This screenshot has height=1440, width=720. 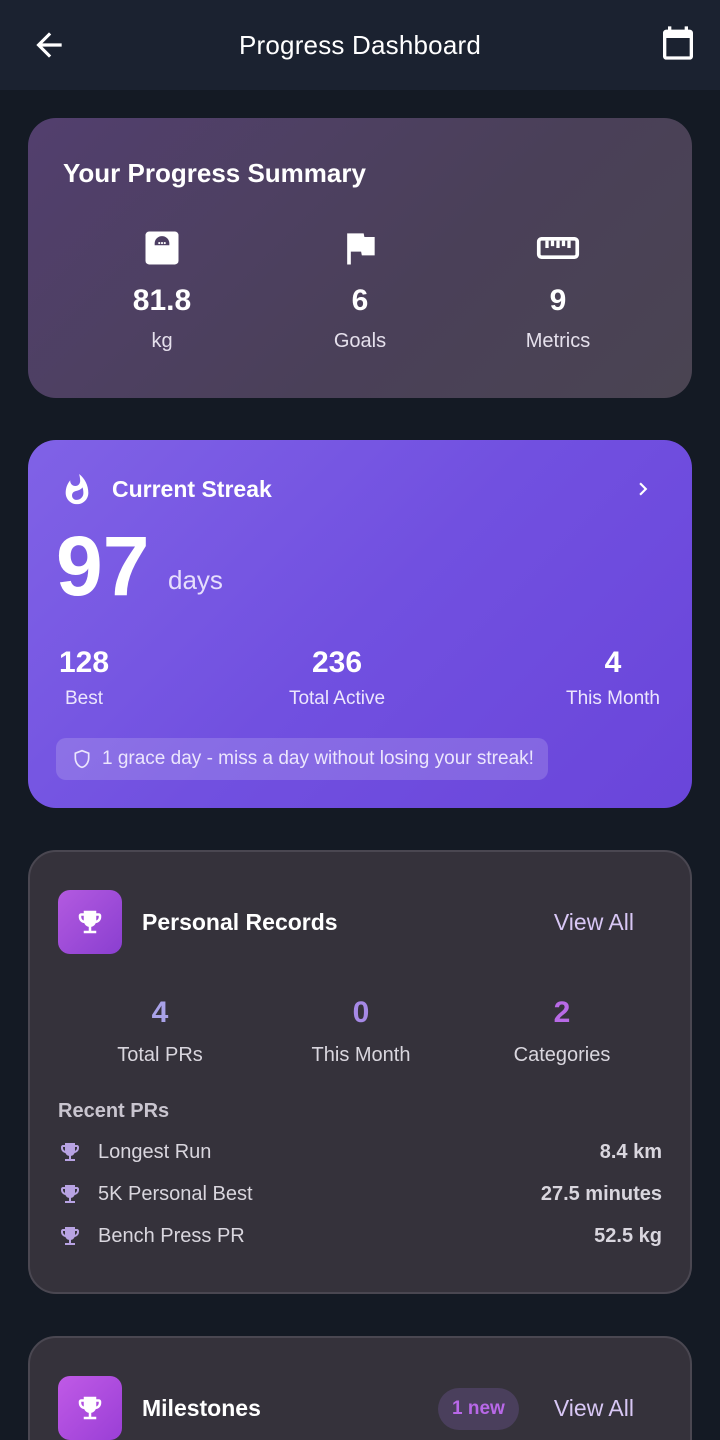 What do you see at coordinates (613, 662) in the screenshot?
I see `this-month-value: 4` at bounding box center [613, 662].